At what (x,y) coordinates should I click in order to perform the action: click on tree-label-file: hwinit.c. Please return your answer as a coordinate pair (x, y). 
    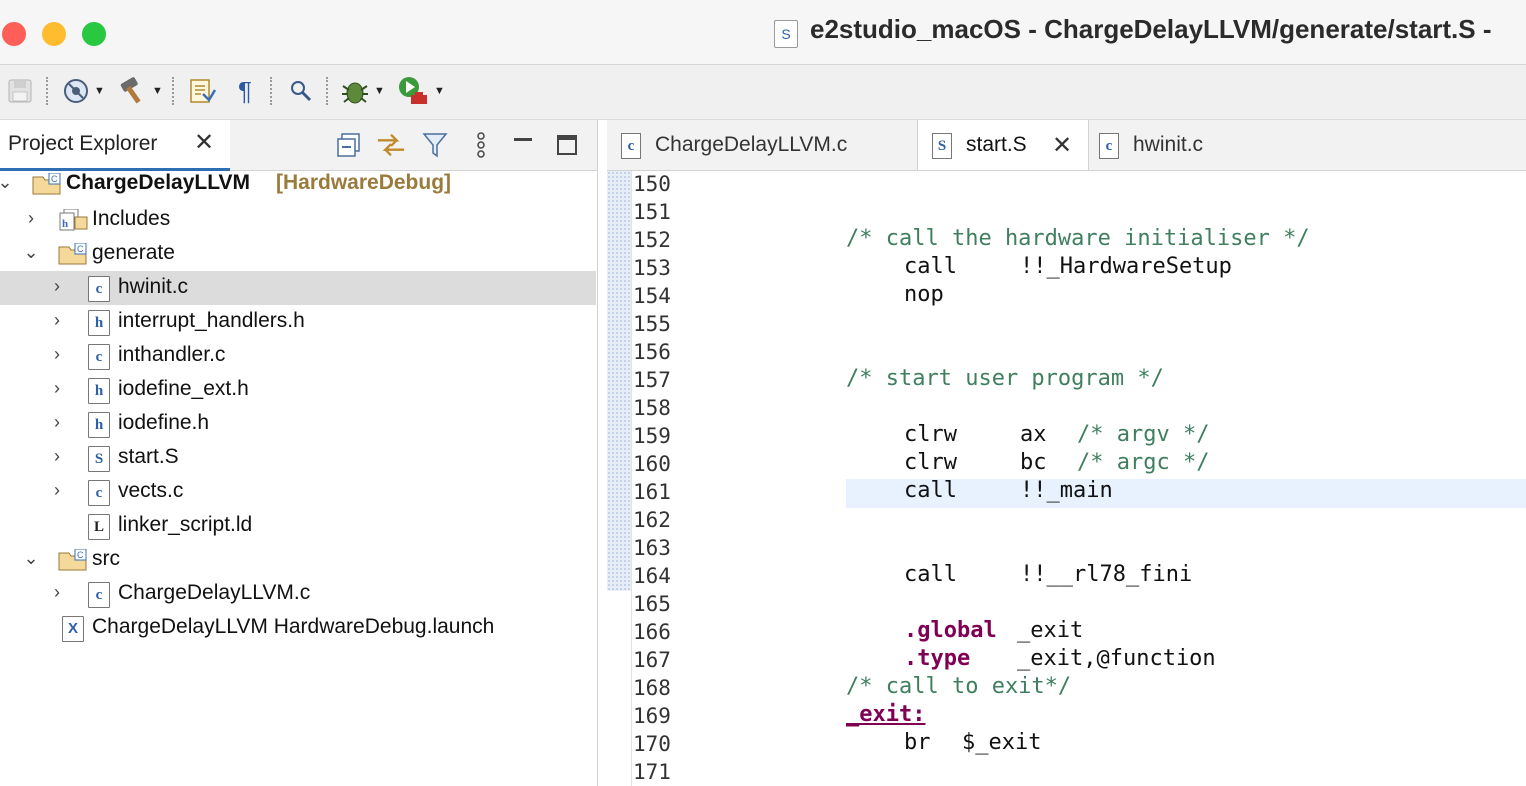
    Looking at the image, I should click on (153, 286).